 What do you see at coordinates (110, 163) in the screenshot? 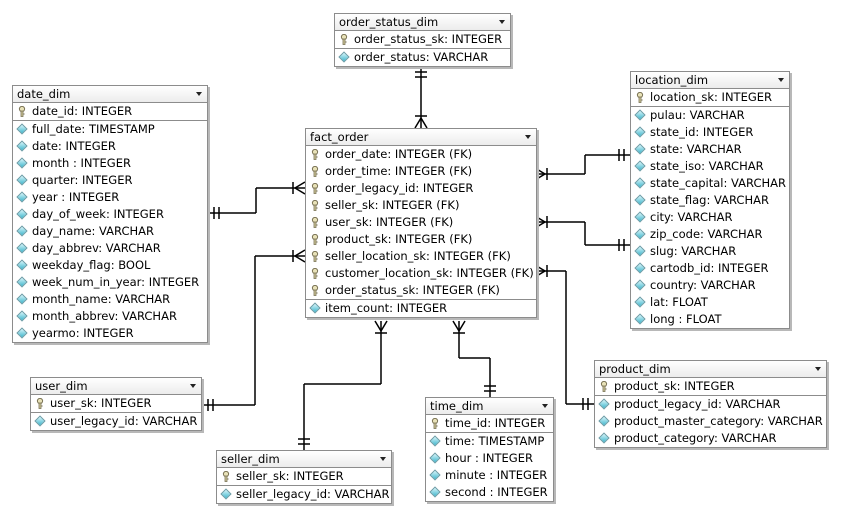
I see `attribute-column-row: month : INTEGER` at bounding box center [110, 163].